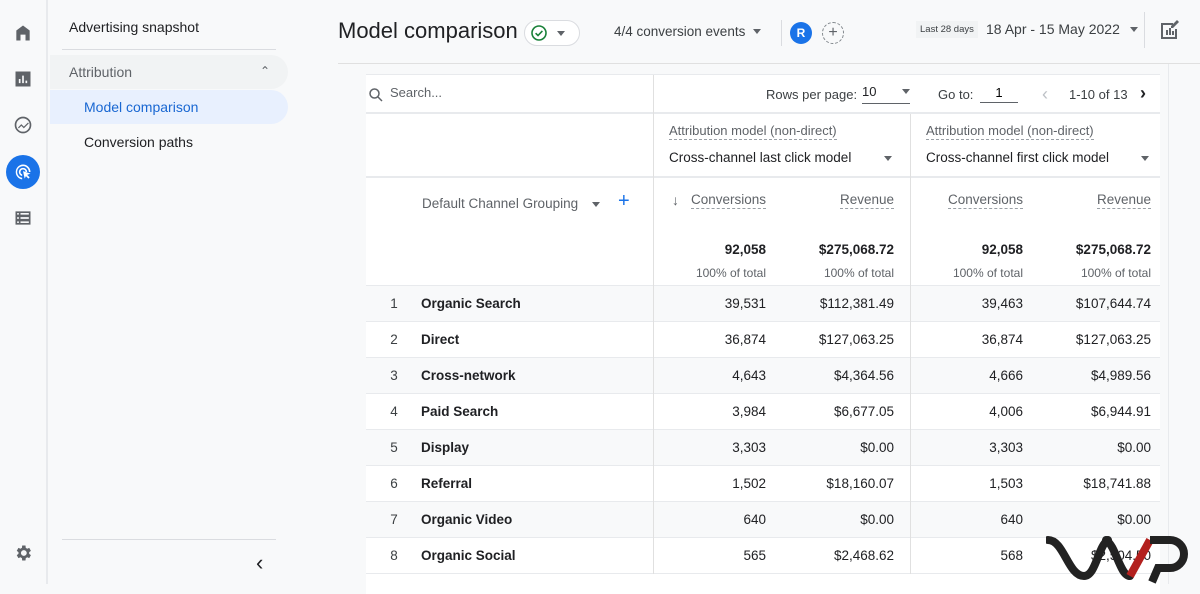  What do you see at coordinates (394, 555) in the screenshot?
I see `row-rank: 8` at bounding box center [394, 555].